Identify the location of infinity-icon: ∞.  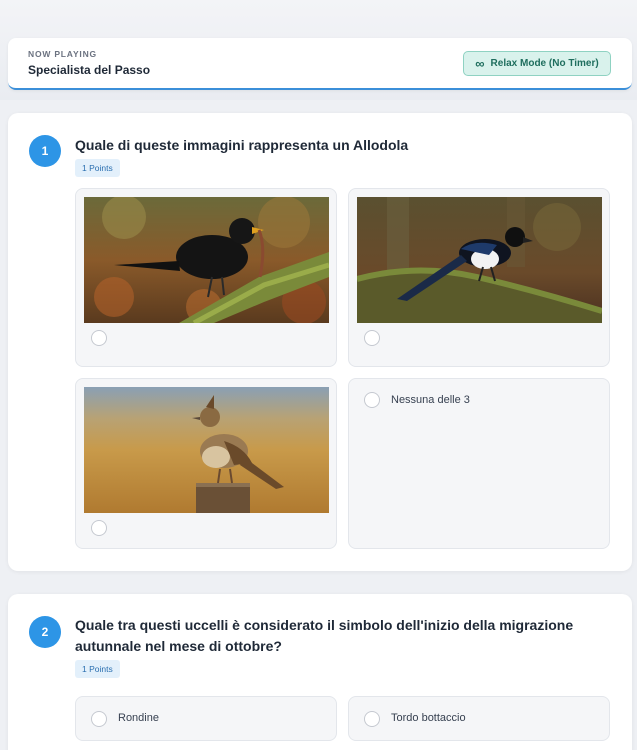
(480, 63).